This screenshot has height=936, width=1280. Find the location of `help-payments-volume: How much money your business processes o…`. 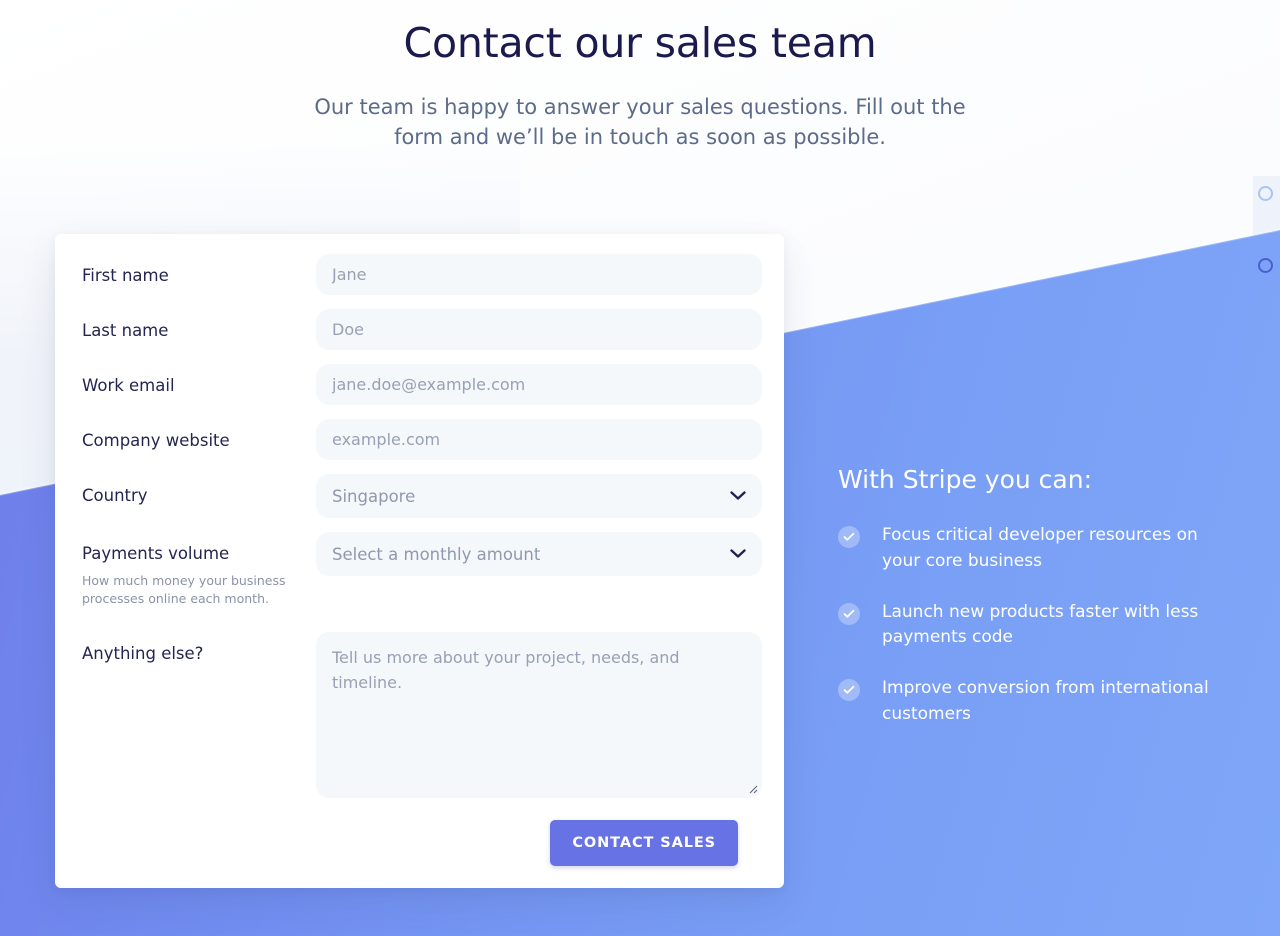

help-payments-volume: How much money your business processes o… is located at coordinates (184, 589).